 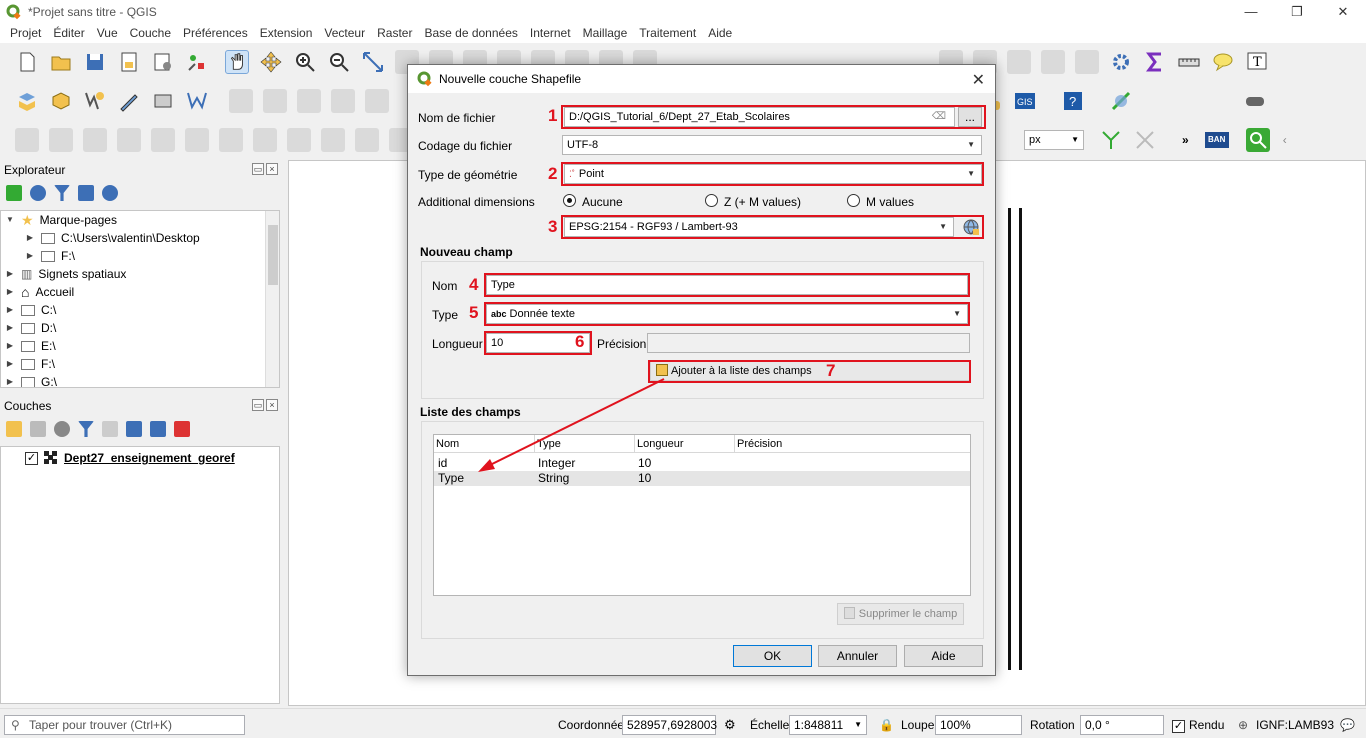 I want to click on processing-toolbox-icon, so click(x=1121, y=62).